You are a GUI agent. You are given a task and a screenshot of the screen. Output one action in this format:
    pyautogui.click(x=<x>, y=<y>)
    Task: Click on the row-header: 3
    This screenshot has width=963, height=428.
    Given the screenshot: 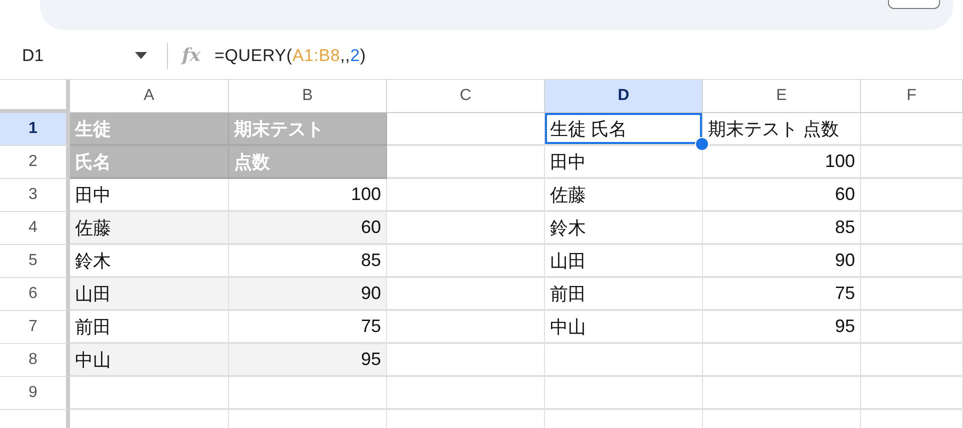 What is the action you would take?
    pyautogui.click(x=35, y=195)
    